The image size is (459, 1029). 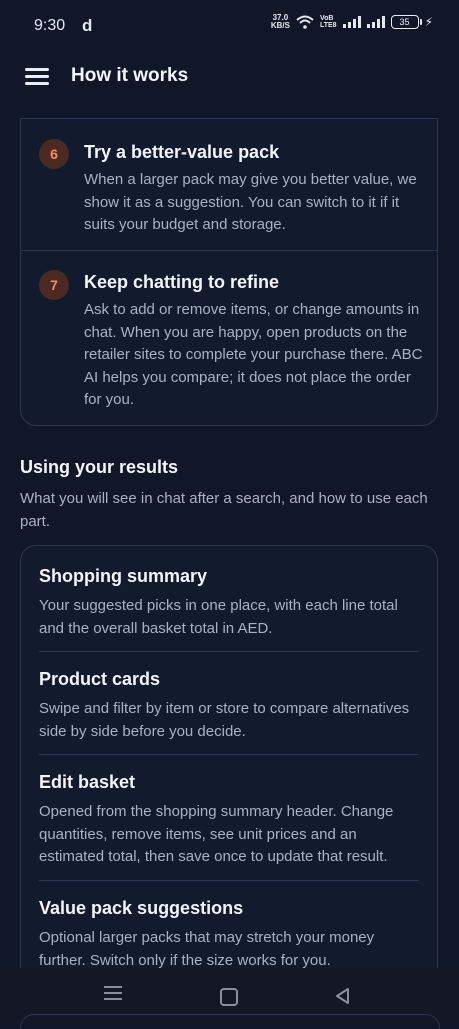 I want to click on volte-line2: LTE8, so click(x=328, y=25).